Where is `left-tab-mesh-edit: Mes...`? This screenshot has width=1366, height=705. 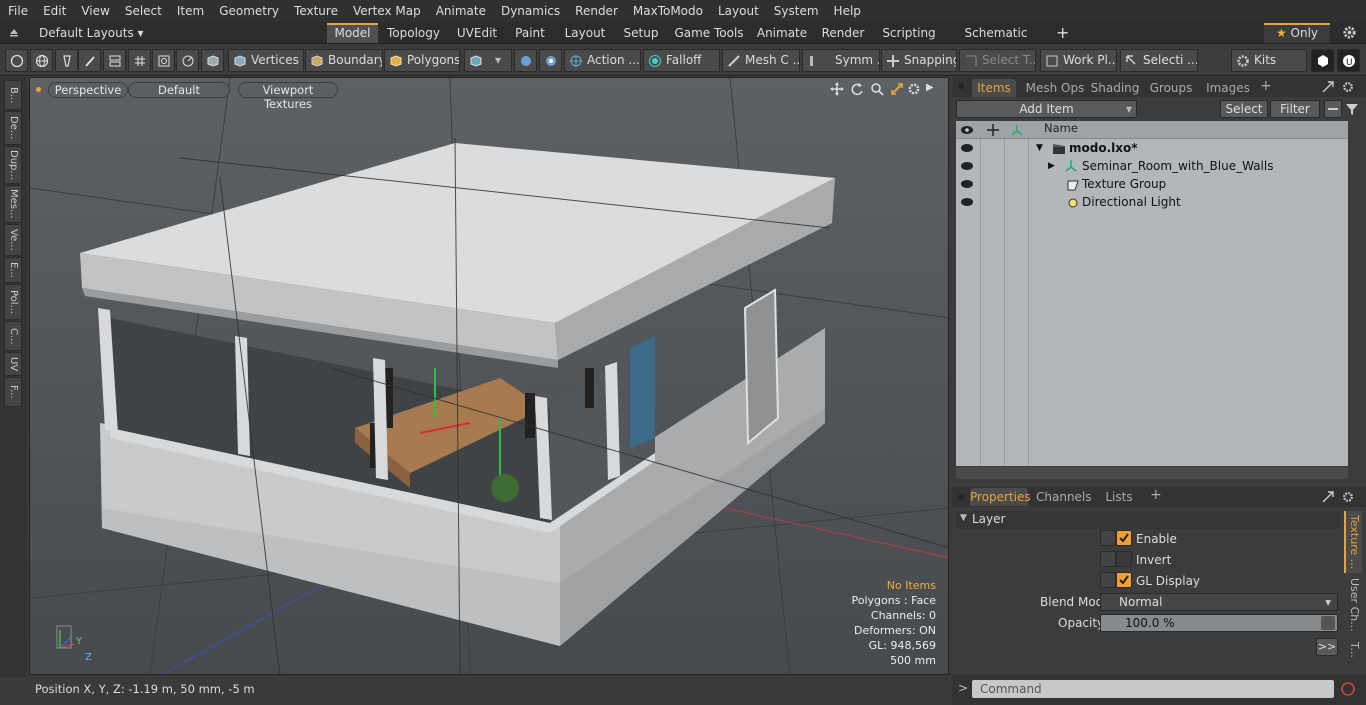
left-tab-mesh-edit: Mes... is located at coordinates (13, 204).